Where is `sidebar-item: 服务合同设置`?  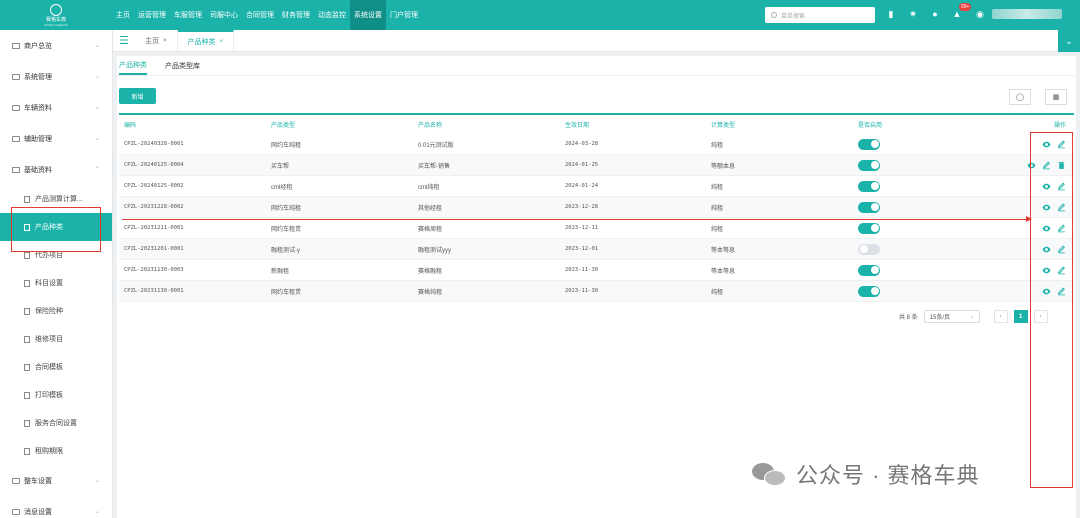 sidebar-item: 服务合同设置 is located at coordinates (56, 423).